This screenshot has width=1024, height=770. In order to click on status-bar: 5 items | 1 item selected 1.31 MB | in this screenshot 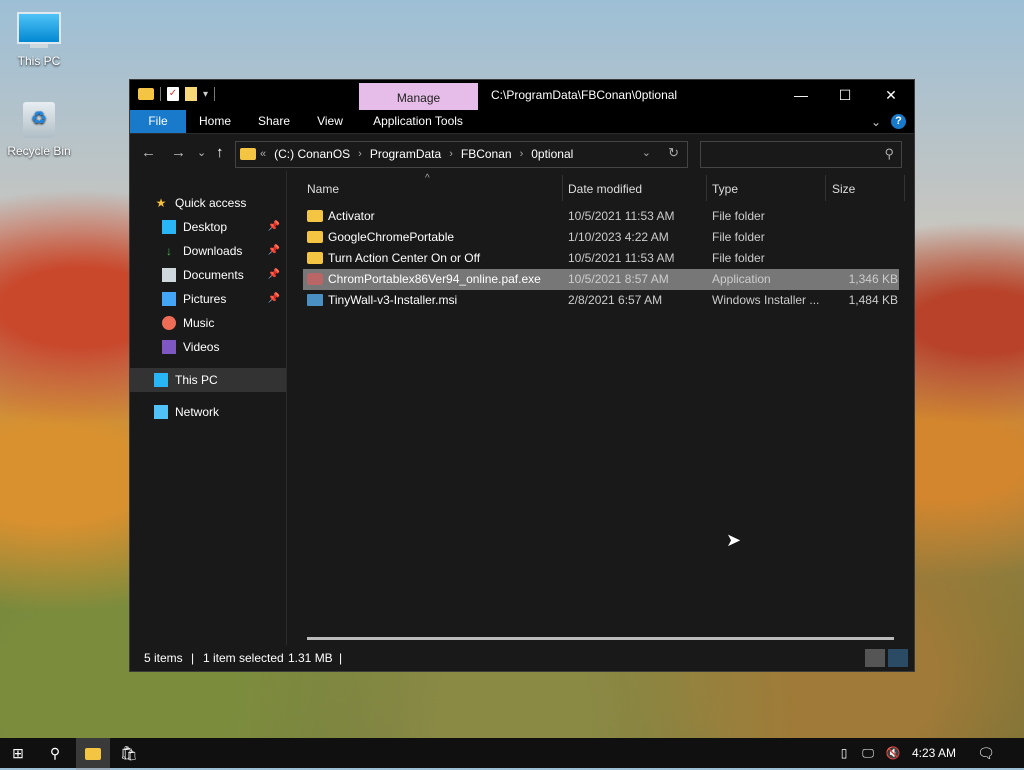, I will do `click(522, 658)`.